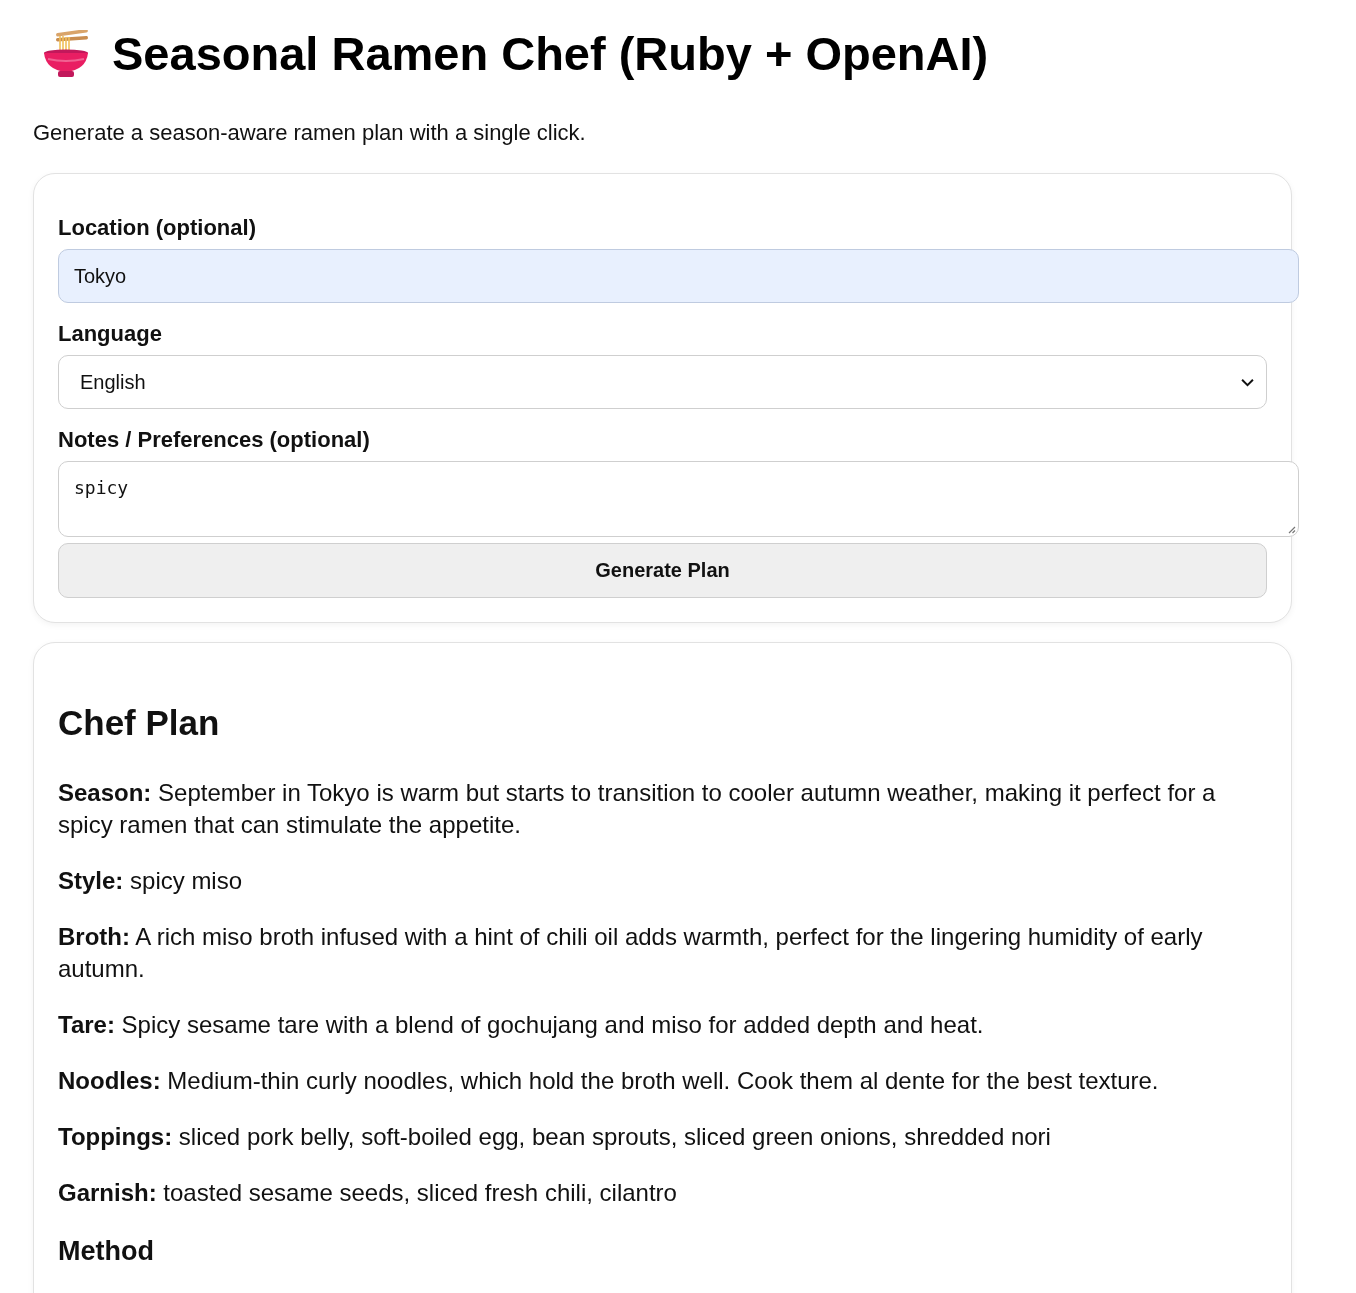  I want to click on location-field: Tokyo, so click(678, 276).